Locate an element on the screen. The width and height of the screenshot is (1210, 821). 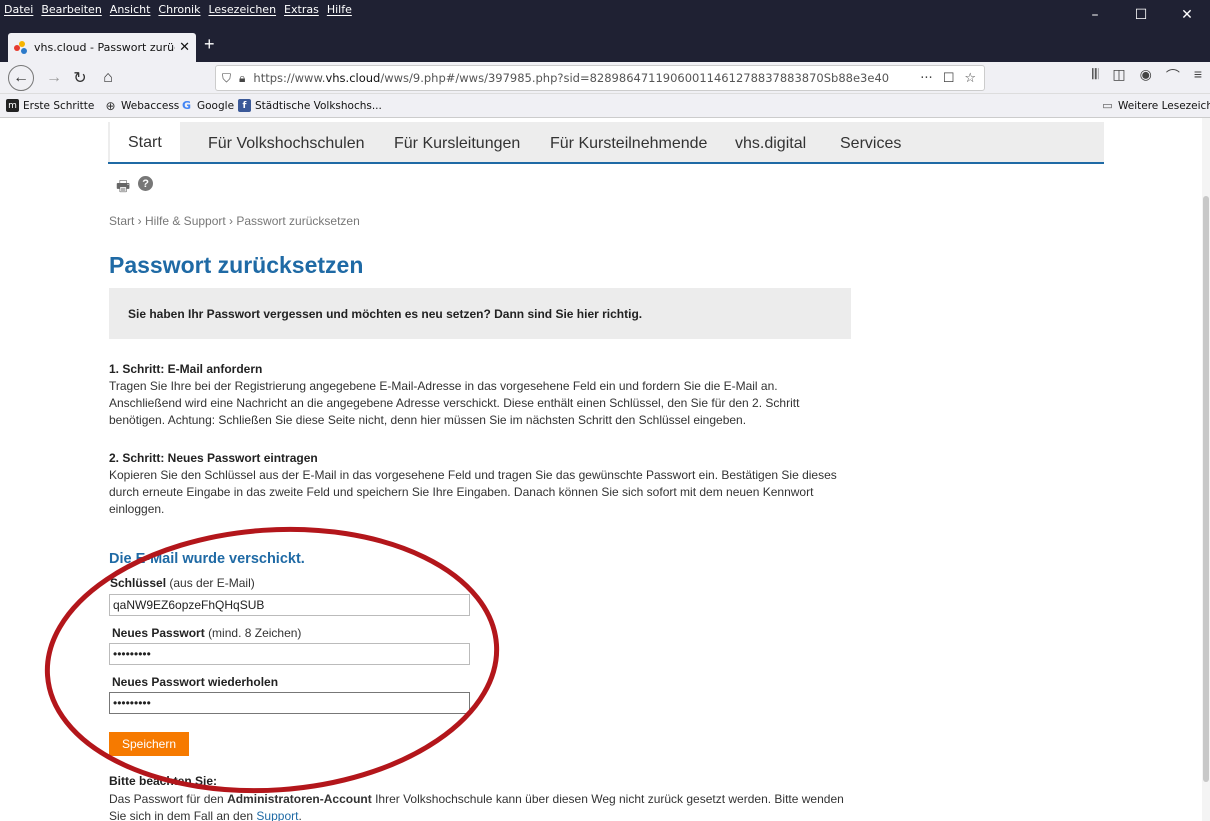
minimize-icon: – is located at coordinates (1095, 15).